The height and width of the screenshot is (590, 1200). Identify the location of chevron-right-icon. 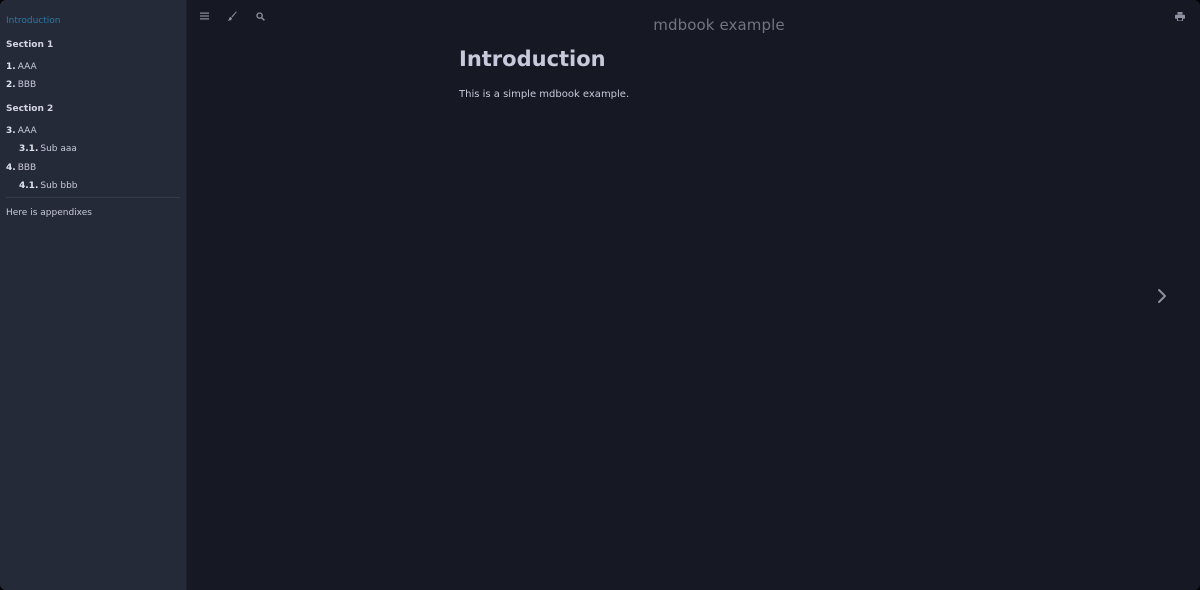
(1162, 296).